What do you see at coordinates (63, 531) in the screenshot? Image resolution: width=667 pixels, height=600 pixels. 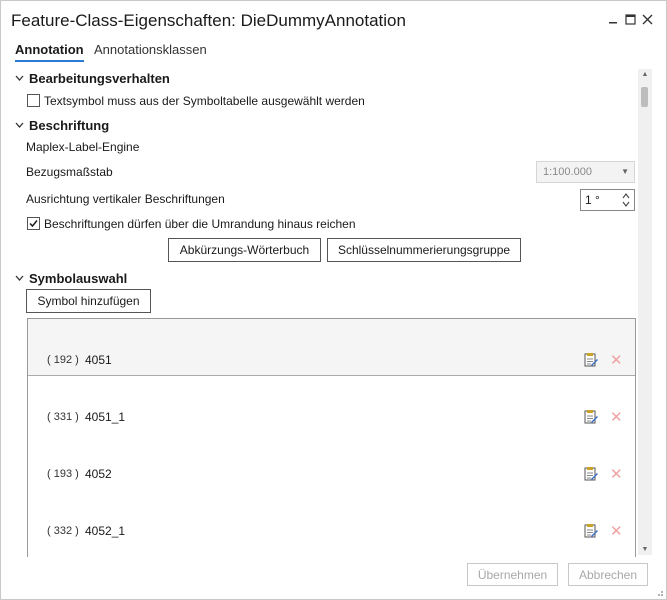 I see `symbol-id: ( 332 )` at bounding box center [63, 531].